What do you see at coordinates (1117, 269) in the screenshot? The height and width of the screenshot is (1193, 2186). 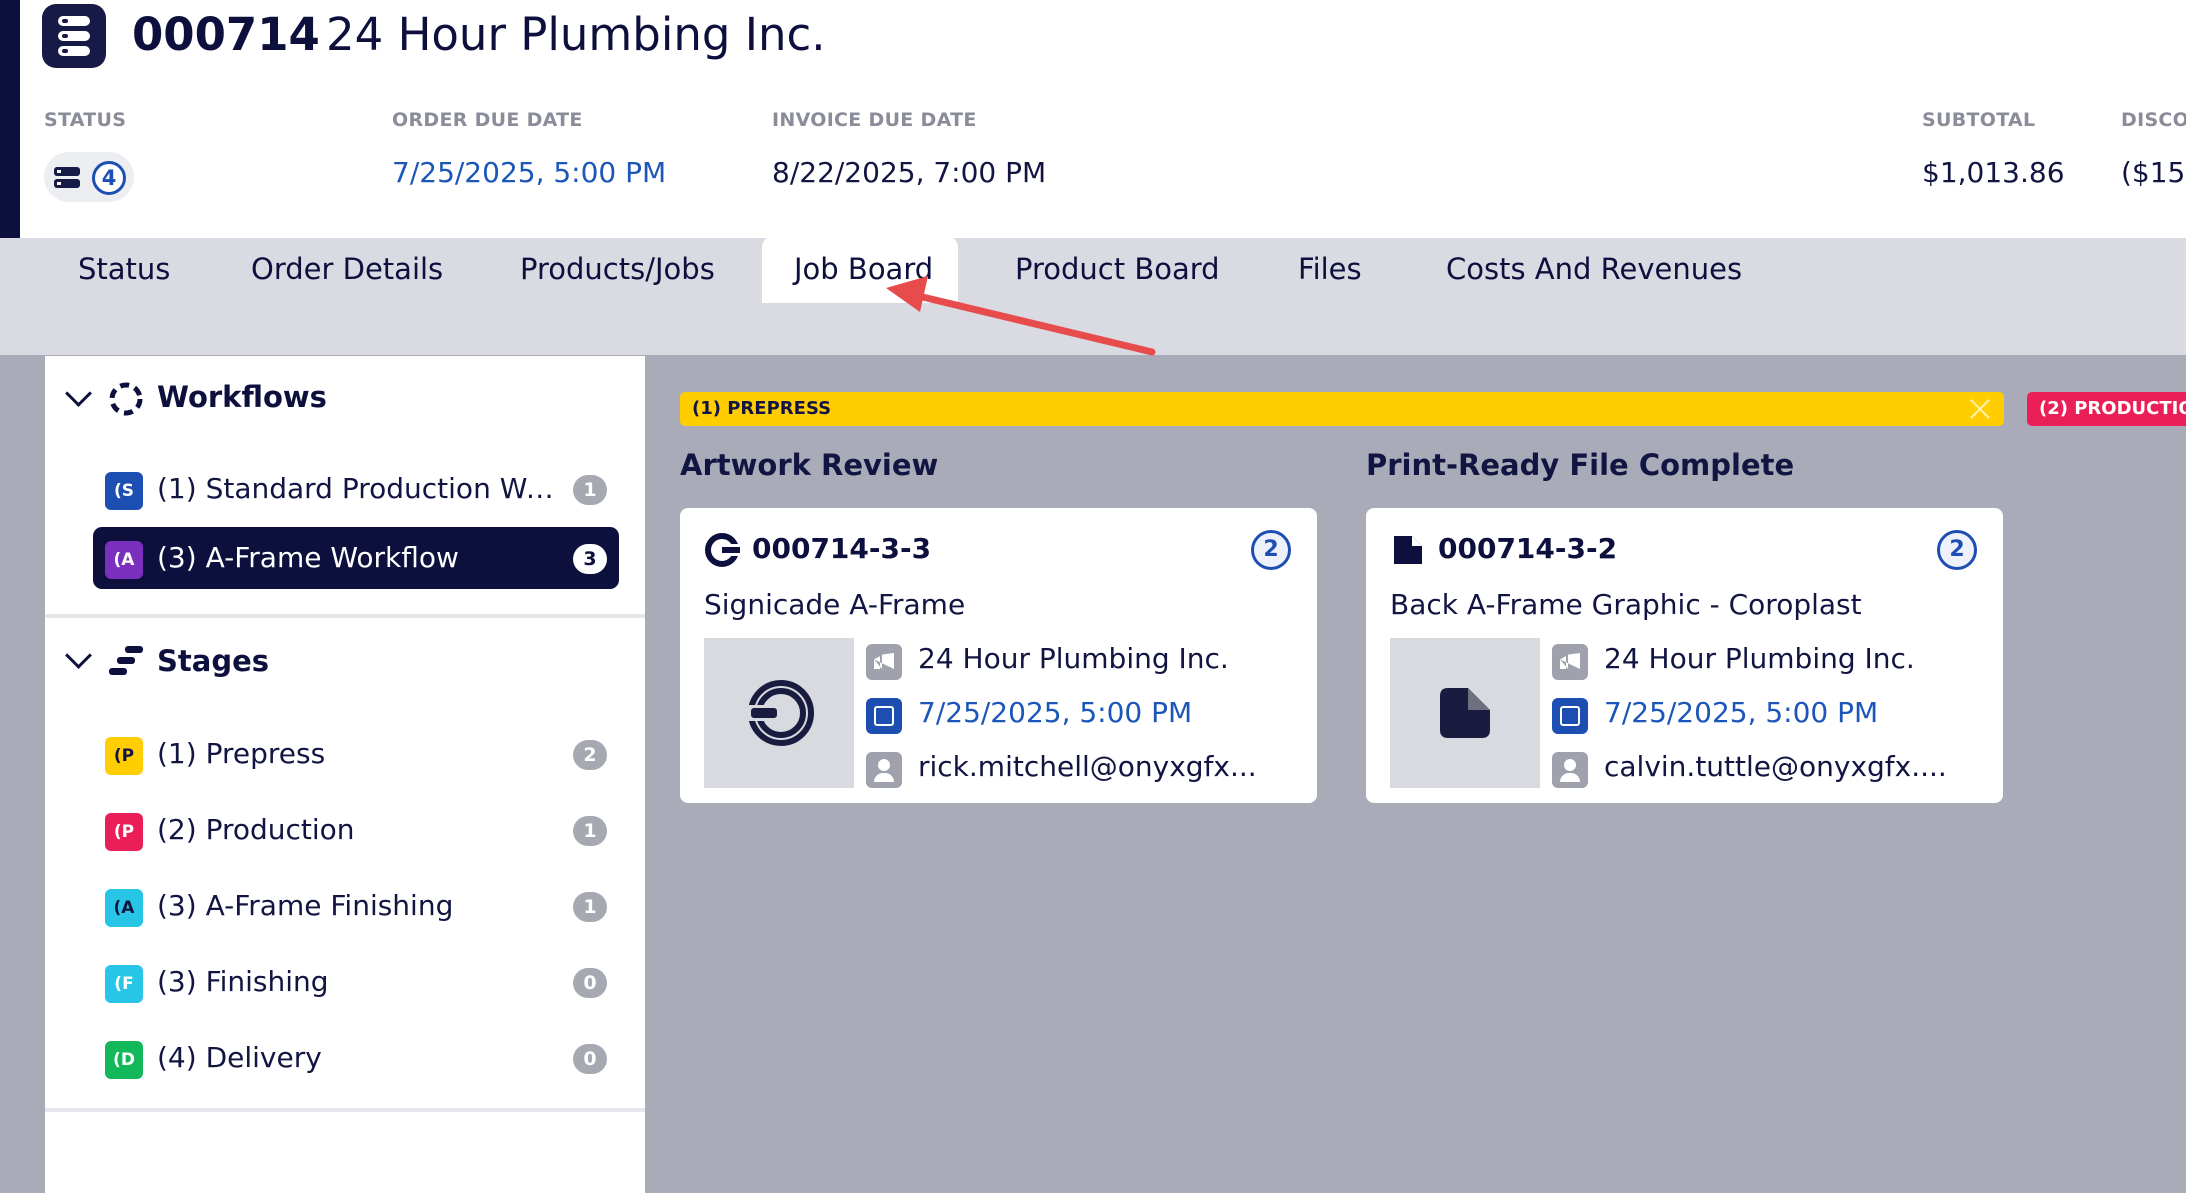 I see `tab-product-board: Product Board` at bounding box center [1117, 269].